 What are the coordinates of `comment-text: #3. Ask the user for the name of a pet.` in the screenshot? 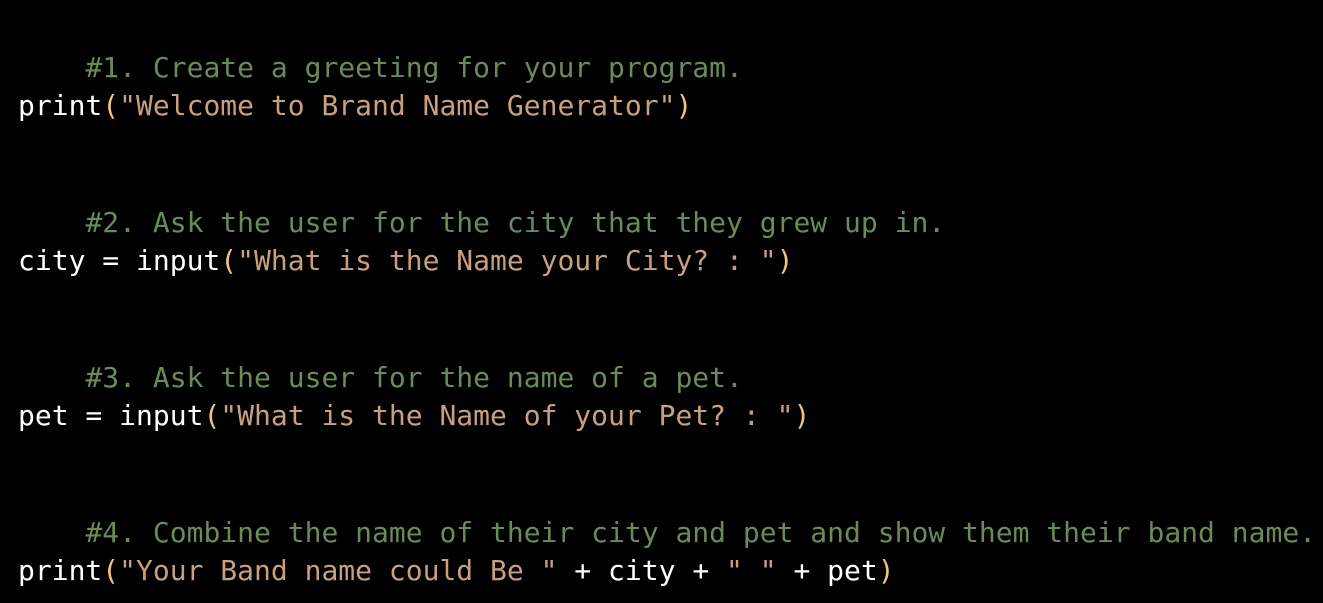 It's located at (414, 377).